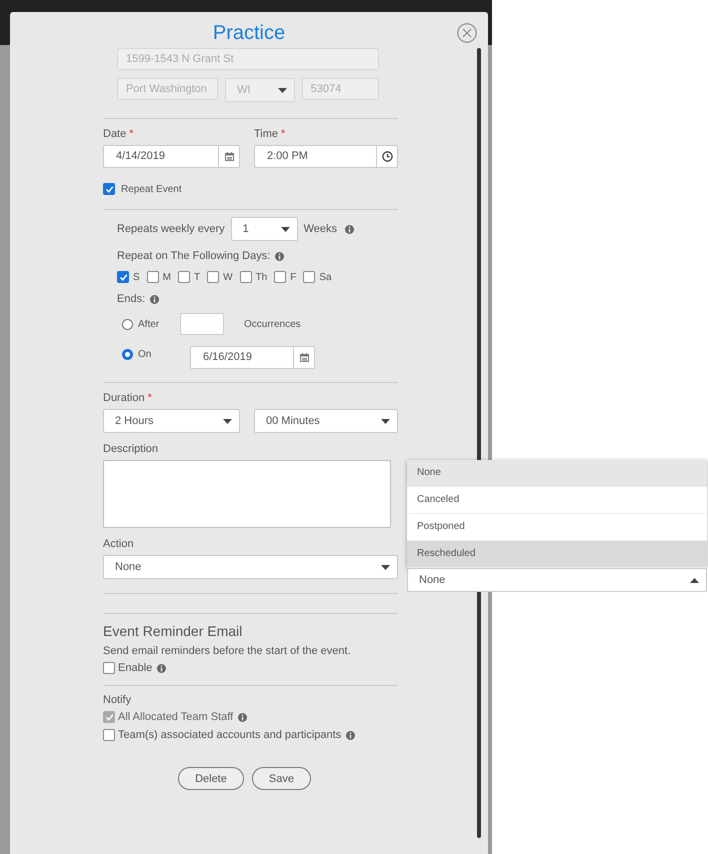 The image size is (708, 854). I want to click on description-field, so click(247, 494).